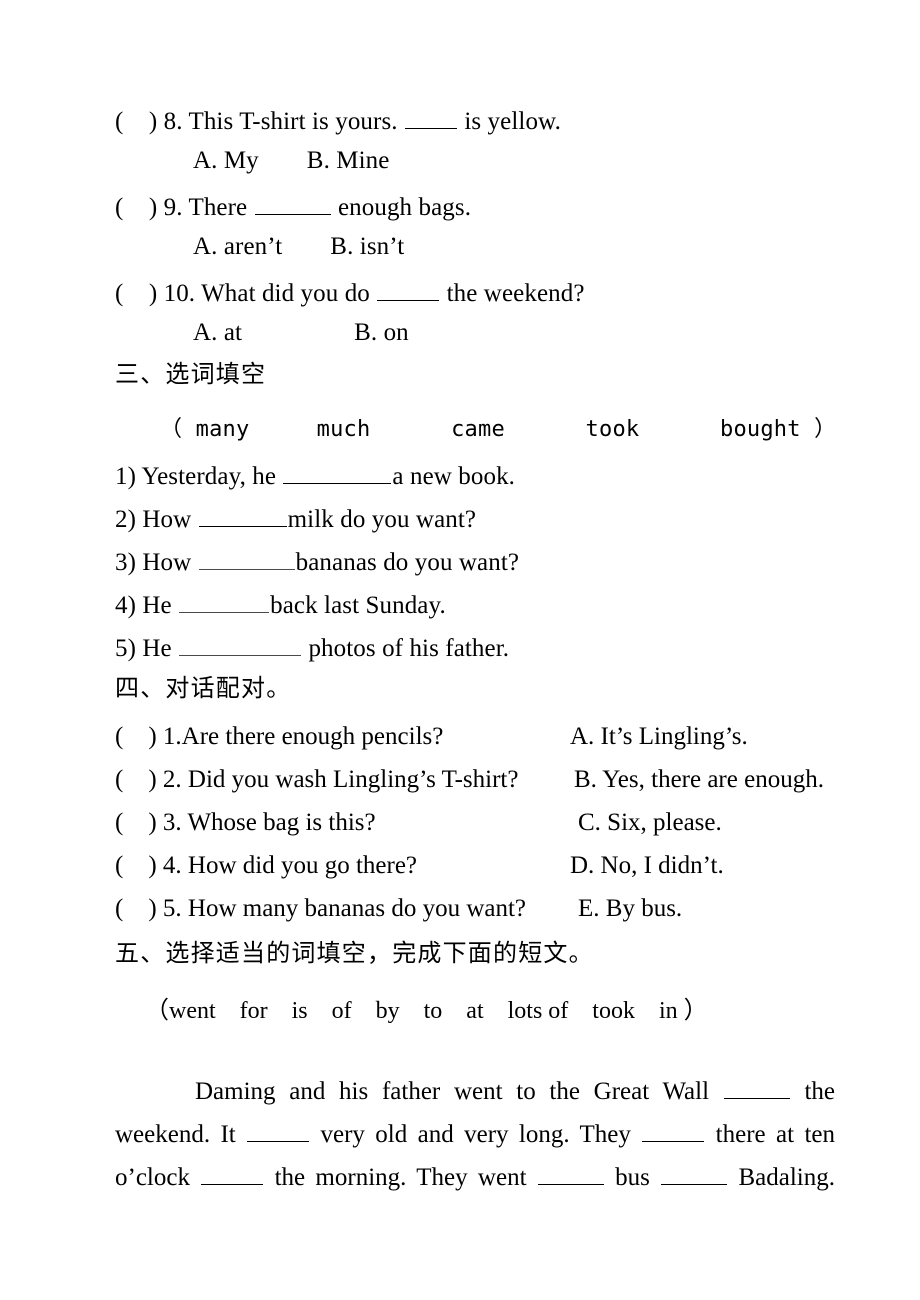 Image resolution: width=920 pixels, height=1300 pixels. Describe the element at coordinates (157, 648) in the screenshot. I see `item-5-before: He` at that location.